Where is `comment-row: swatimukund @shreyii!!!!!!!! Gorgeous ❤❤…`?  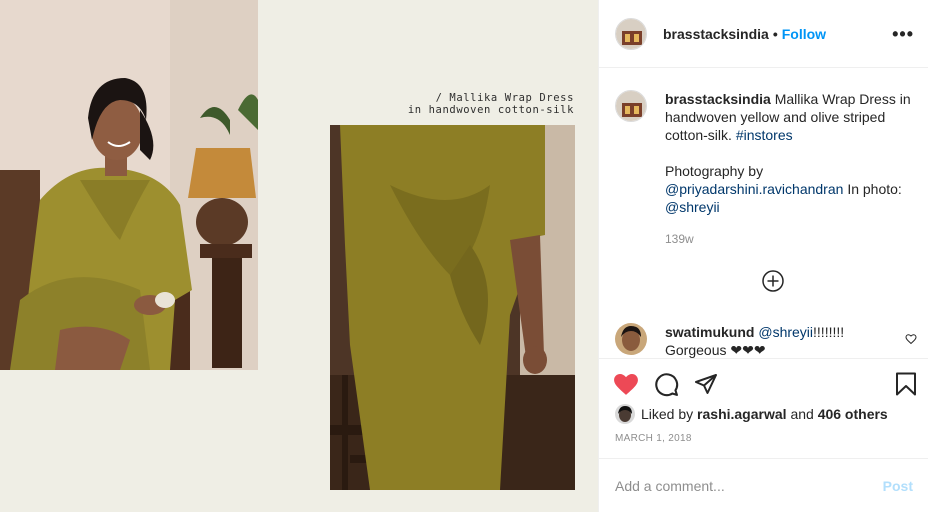 comment-row: swatimukund @shreyii!!!!!!!! Gorgeous ❤❤… is located at coordinates (766, 340).